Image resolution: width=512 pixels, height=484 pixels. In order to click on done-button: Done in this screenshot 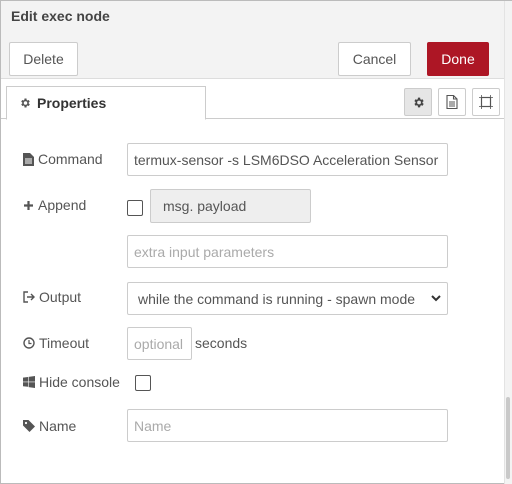, I will do `click(458, 59)`.